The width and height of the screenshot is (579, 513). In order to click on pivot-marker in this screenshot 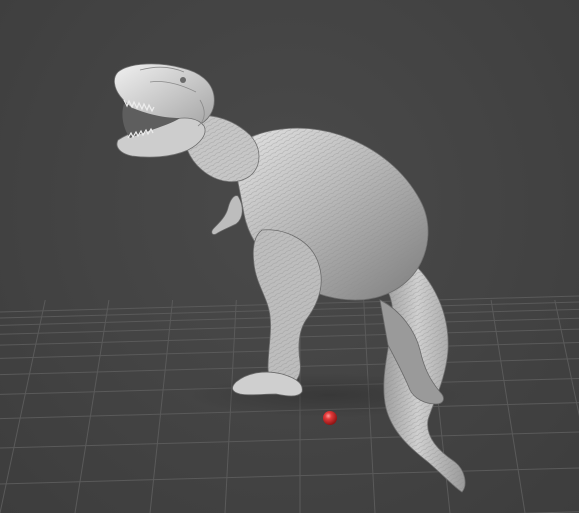, I will do `click(330, 418)`.